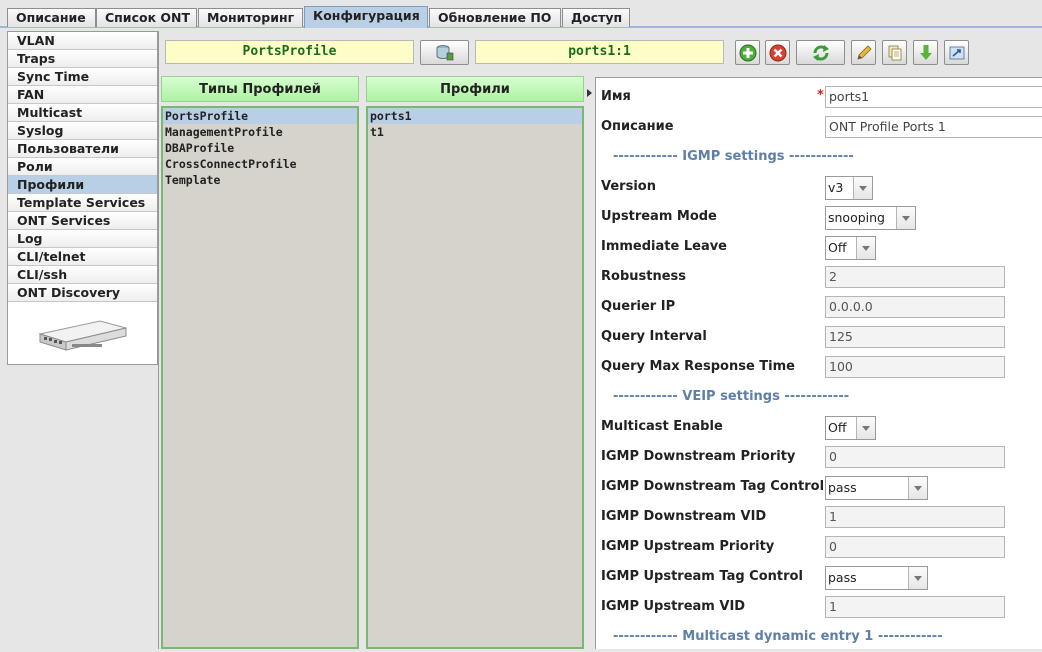 This screenshot has width=1042, height=652. What do you see at coordinates (628, 186) in the screenshot?
I see `prop-label: Version` at bounding box center [628, 186].